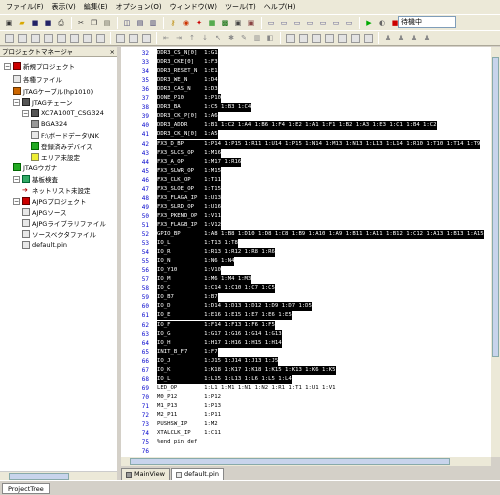 The height and width of the screenshot is (495, 500). What do you see at coordinates (49, 201) in the screenshot?
I see `tree-item-ajpg-project: − AJPGプロジェクト` at bounding box center [49, 201].